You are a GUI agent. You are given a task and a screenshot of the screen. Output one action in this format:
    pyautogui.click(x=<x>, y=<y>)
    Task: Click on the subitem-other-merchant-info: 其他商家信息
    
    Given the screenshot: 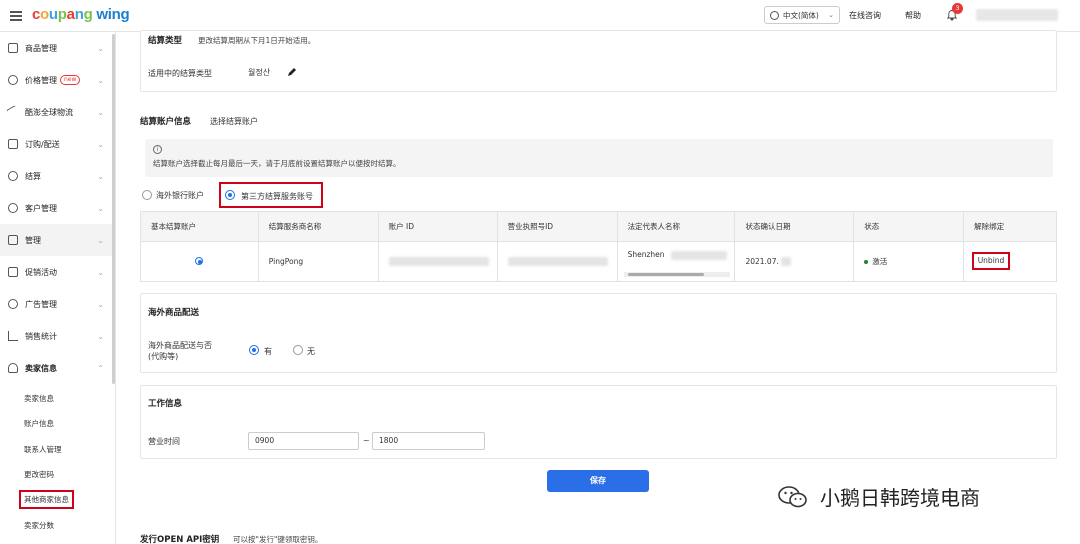 What is the action you would take?
    pyautogui.click(x=46, y=499)
    